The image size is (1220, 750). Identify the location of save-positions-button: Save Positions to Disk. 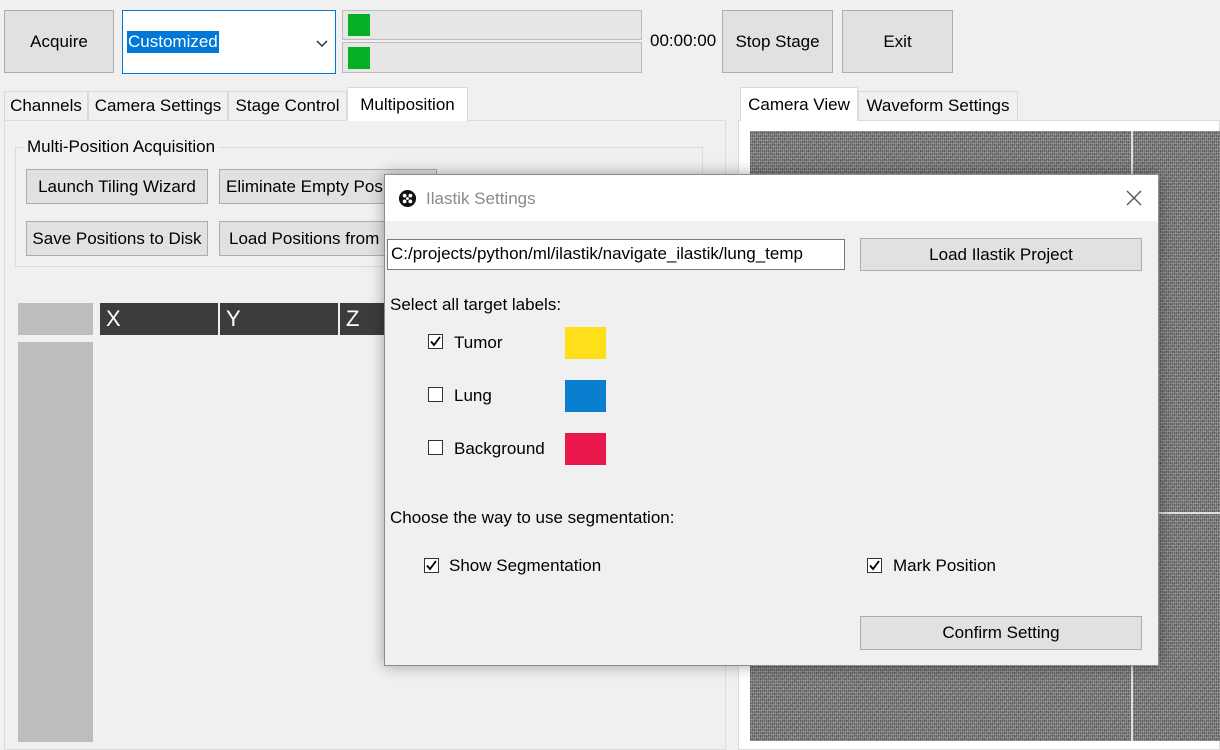
(117, 238).